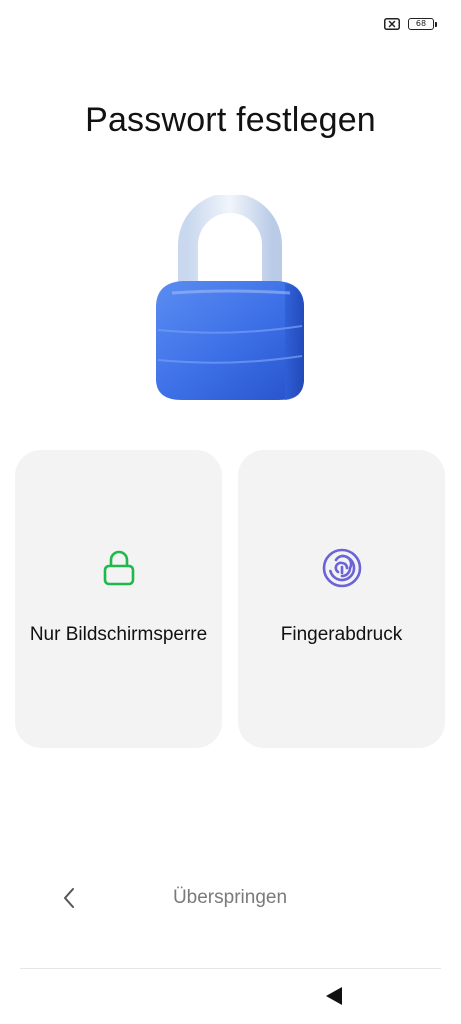 This screenshot has height=1024, width=461. Describe the element at coordinates (118, 568) in the screenshot. I see `lock-icon` at that location.